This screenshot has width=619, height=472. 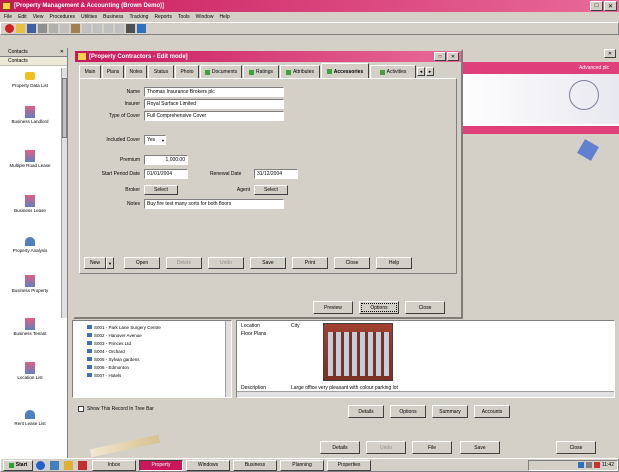 What do you see at coordinates (271, 190) in the screenshot?
I see `agent-select-button: Select` at bounding box center [271, 190].